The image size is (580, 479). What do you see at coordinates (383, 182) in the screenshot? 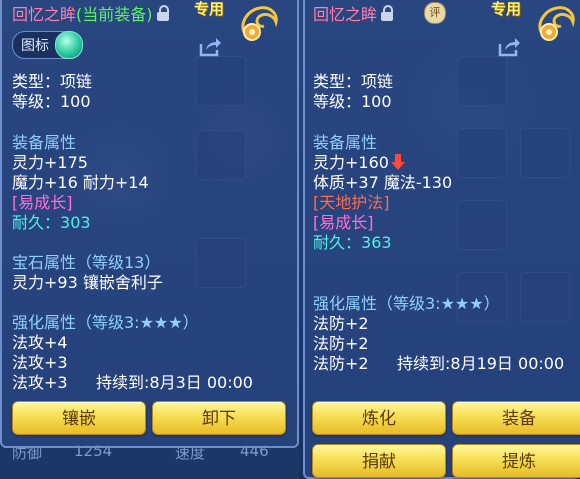
I see `attr-line: 体质+37 魔法-130` at bounding box center [383, 182].